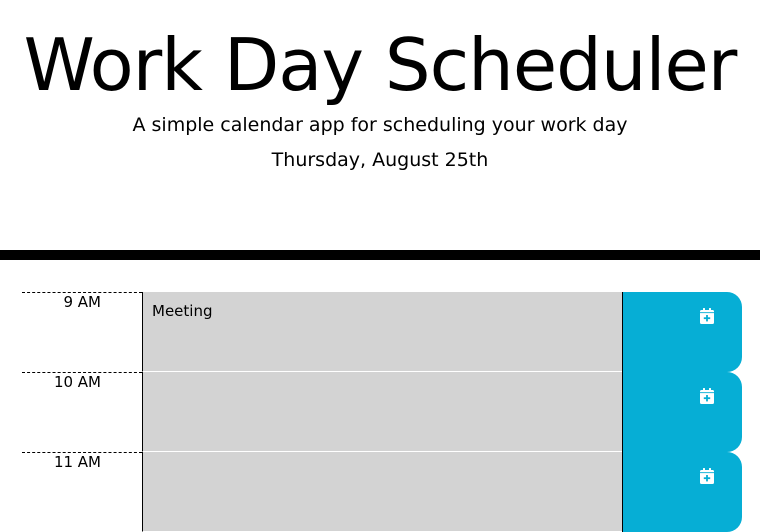  I want to click on time-block-row: 9 AM Meeting, so click(382, 332).